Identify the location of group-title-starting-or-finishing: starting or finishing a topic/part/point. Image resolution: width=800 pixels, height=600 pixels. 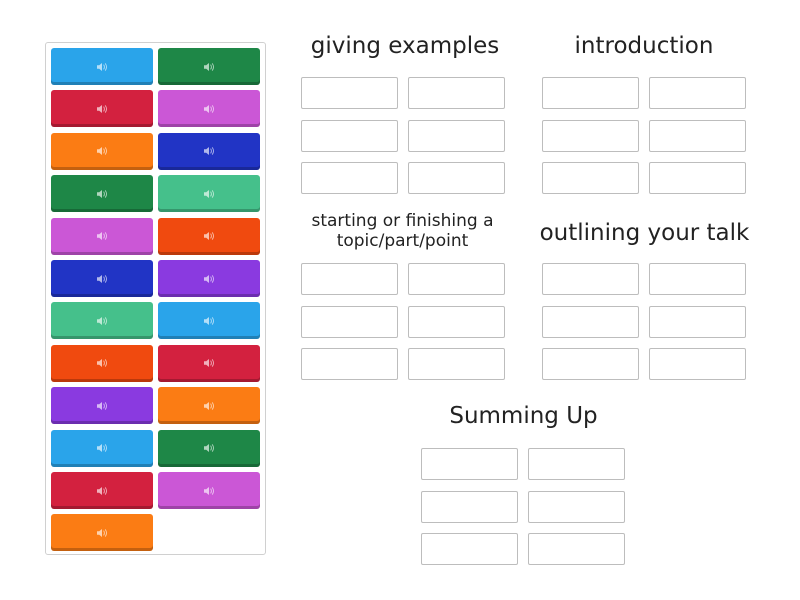
(402, 231).